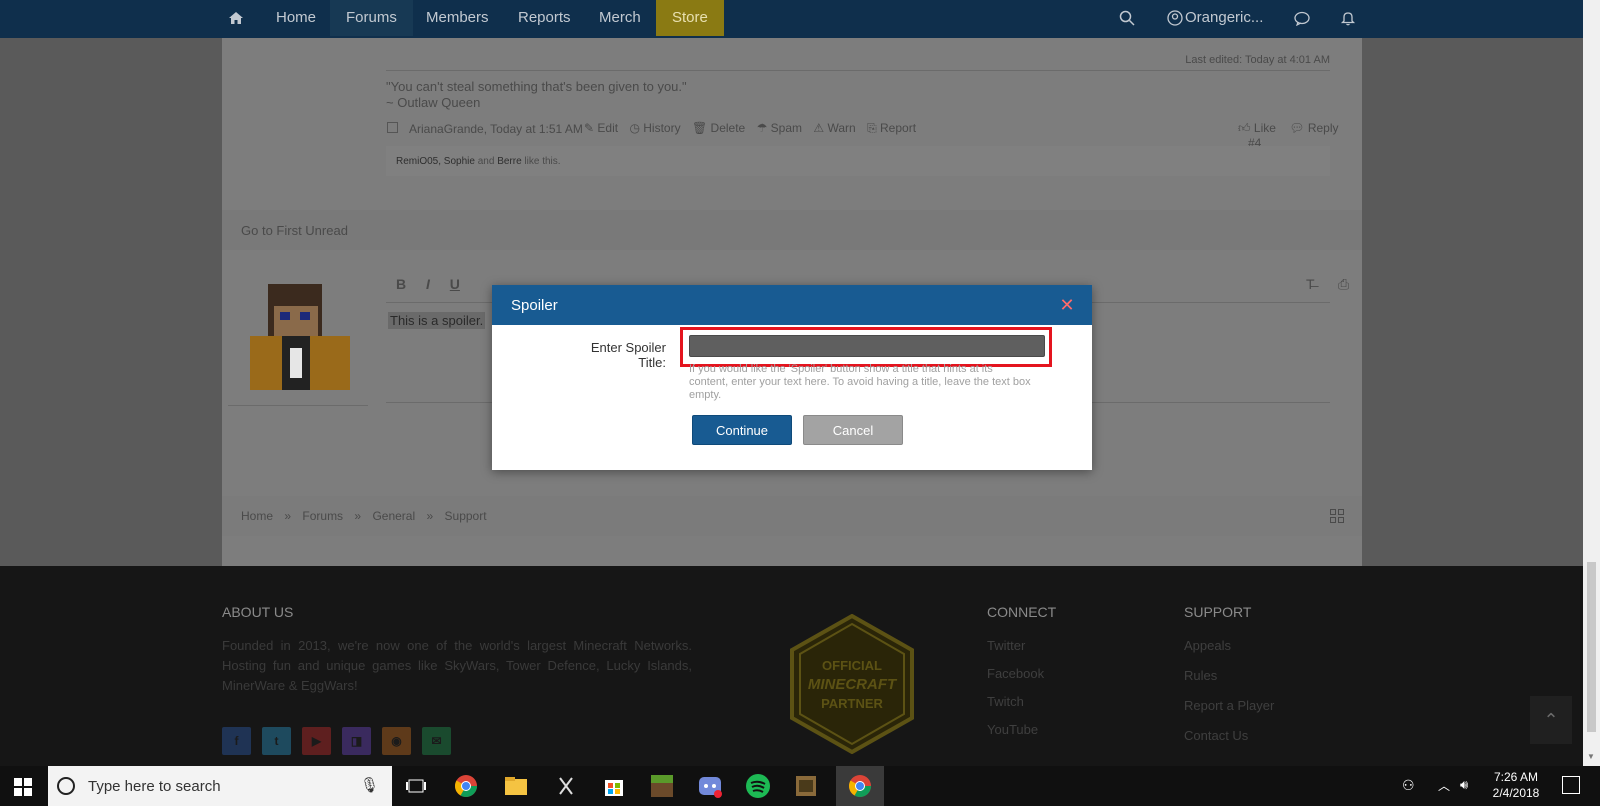  Describe the element at coordinates (852, 684) in the screenshot. I see `minecraft-partner-badge: OFFICIAL MINECRAFT PARTNER` at that location.